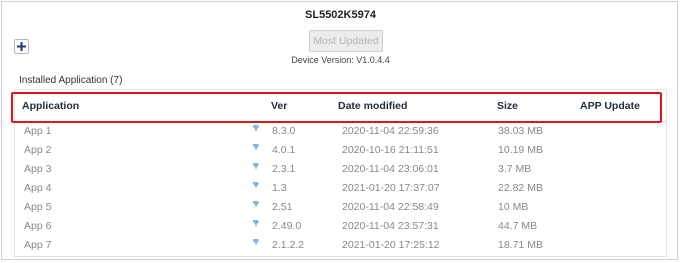  What do you see at coordinates (340, 132) in the screenshot?
I see `table-row: App 1 8.3.0 2020-11-04 22:59:36 38.03 MB` at bounding box center [340, 132].